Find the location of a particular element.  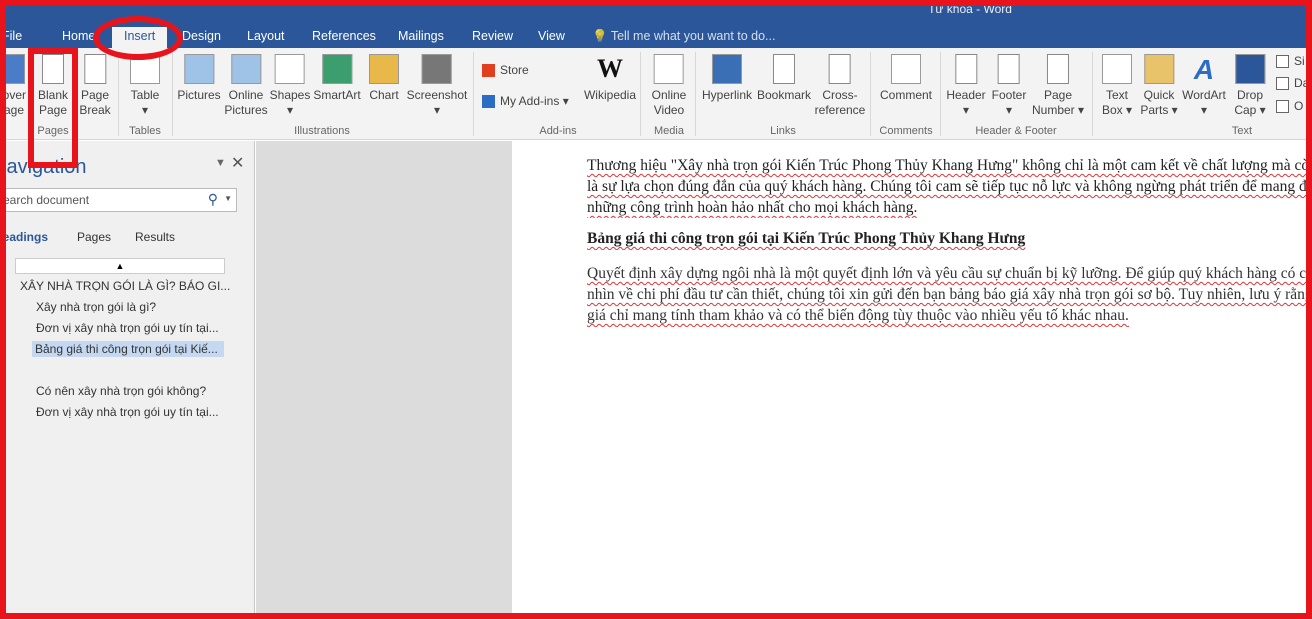

tab-view: View is located at coordinates (551, 37).